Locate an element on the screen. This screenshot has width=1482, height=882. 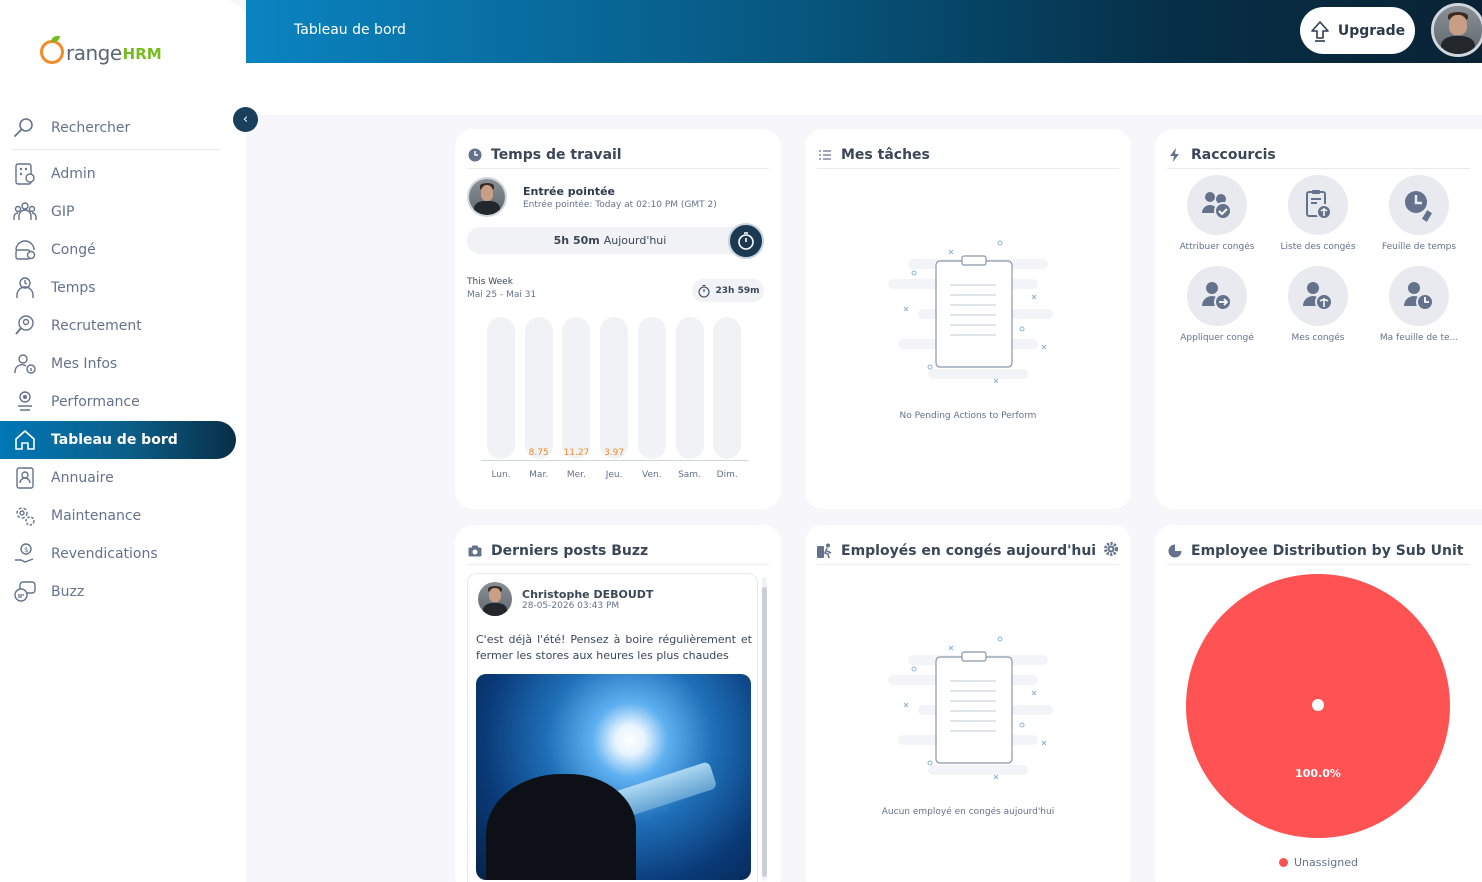
leave-list-icon is located at coordinates (1319, 205).